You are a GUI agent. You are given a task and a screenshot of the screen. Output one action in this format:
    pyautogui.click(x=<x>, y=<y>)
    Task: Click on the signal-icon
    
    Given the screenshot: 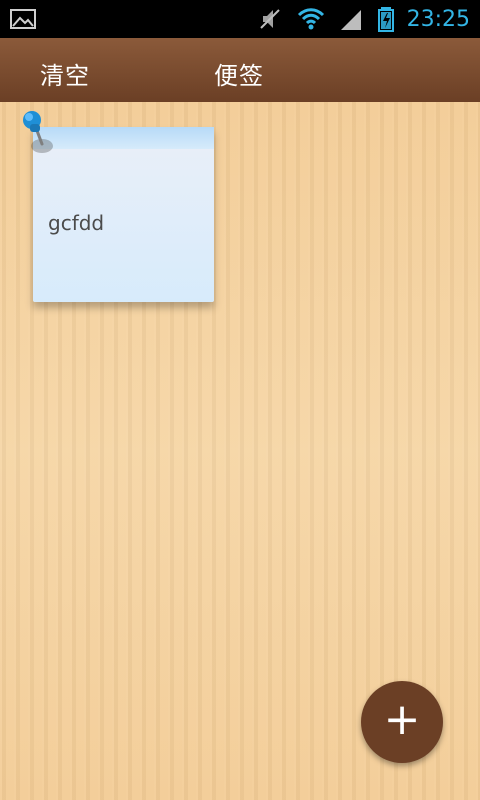 What is the action you would take?
    pyautogui.click(x=350, y=20)
    